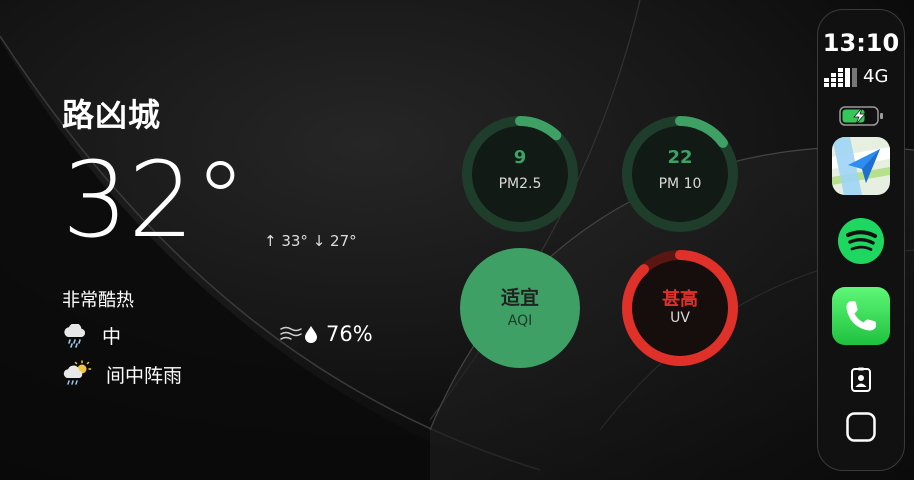  Describe the element at coordinates (680, 318) in the screenshot. I see `uv-label: UV` at that location.